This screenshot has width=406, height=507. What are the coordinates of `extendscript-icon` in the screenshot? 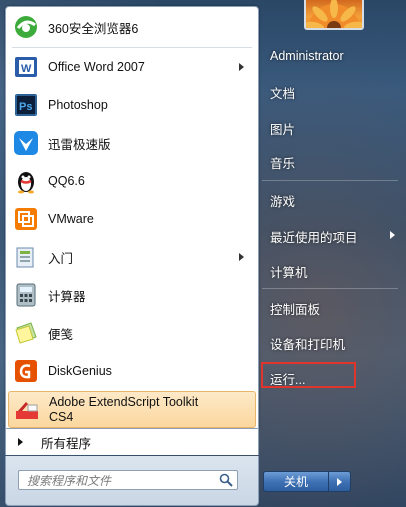 It's located at (27, 410).